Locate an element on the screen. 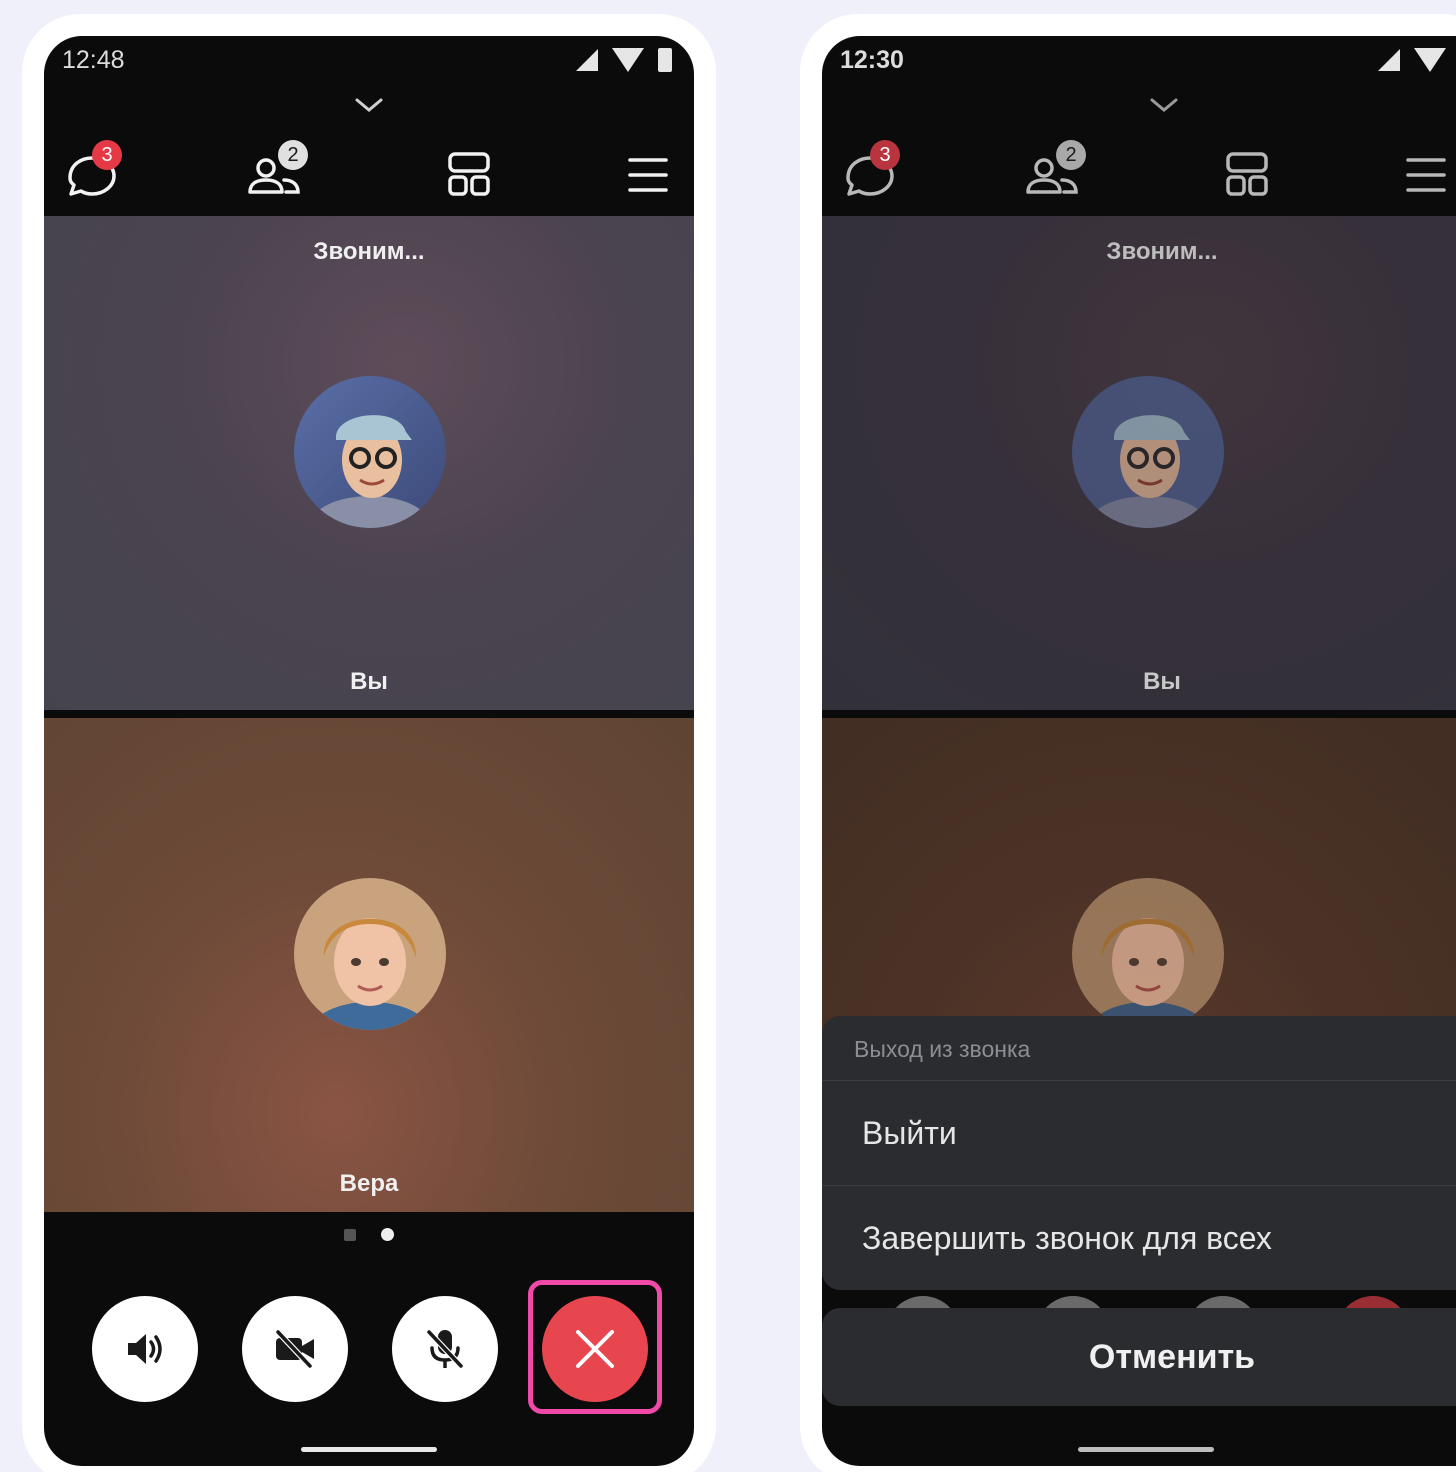 This screenshot has width=1456, height=1472. battery-icon is located at coordinates (665, 60).